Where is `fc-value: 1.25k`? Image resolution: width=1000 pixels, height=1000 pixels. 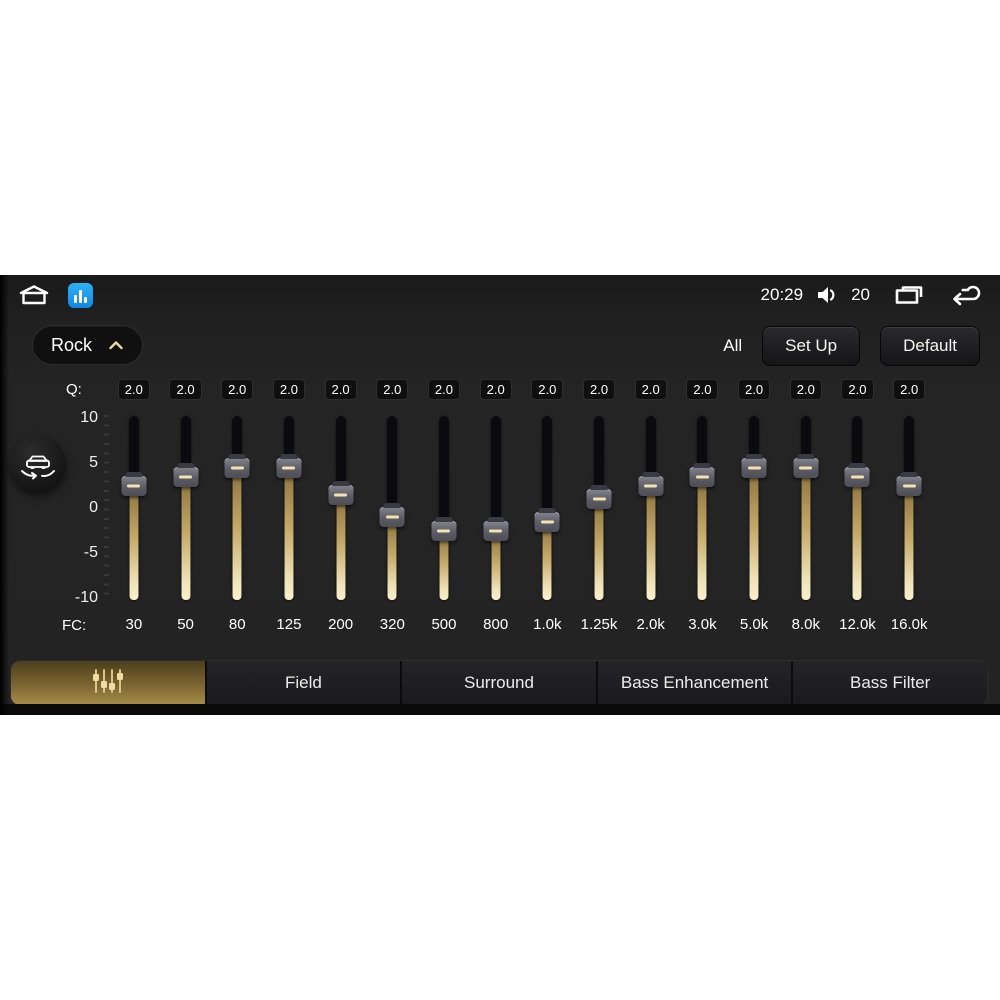
fc-value: 1.25k is located at coordinates (599, 624).